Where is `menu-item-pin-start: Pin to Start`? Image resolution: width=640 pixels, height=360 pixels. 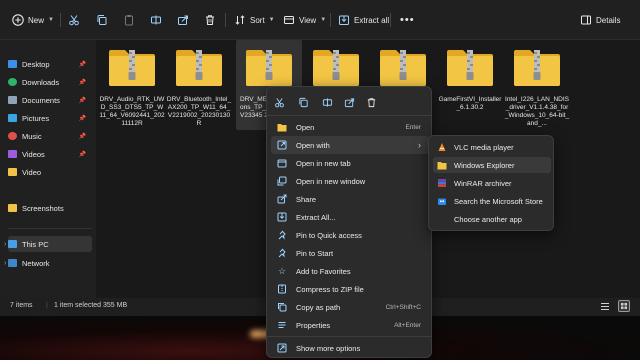
menu-item-pin-start: Pin to Start is located at coordinates (350, 253).